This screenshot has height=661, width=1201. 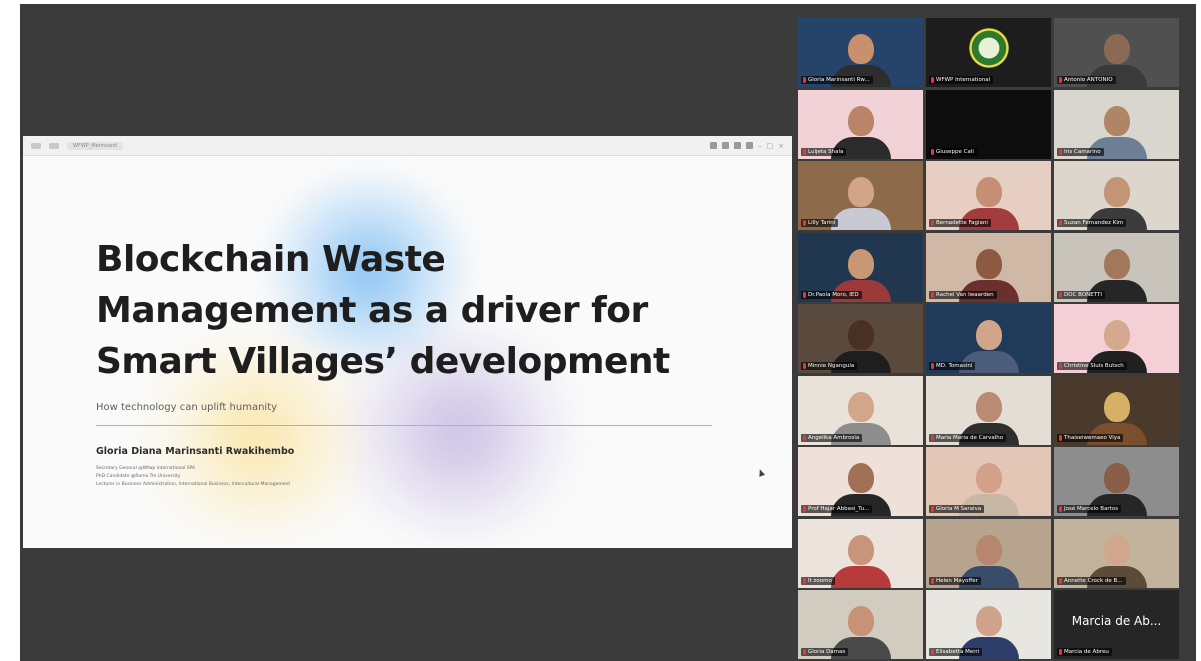 I want to click on participant-name-tag: It zoomo, so click(x=818, y=580).